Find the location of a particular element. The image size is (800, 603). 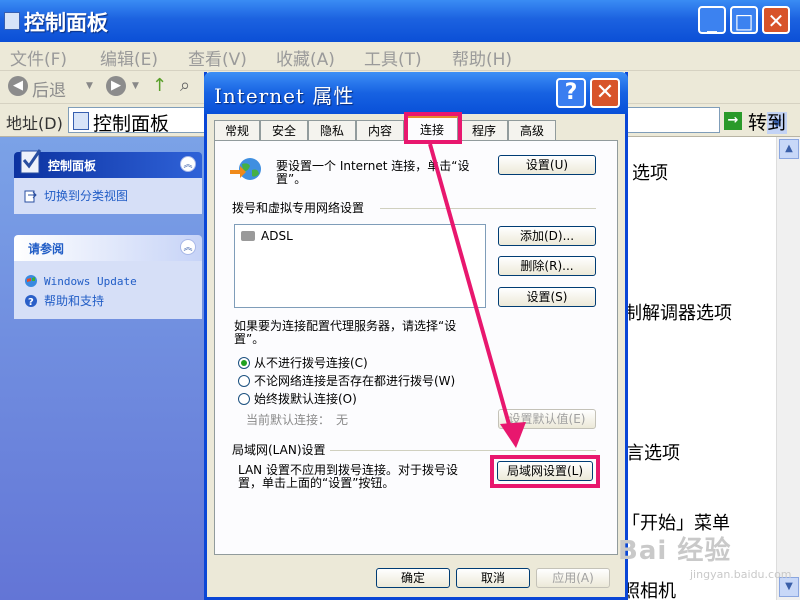

vertical-scrollbar: ▲ ▼ is located at coordinates (788, 368).